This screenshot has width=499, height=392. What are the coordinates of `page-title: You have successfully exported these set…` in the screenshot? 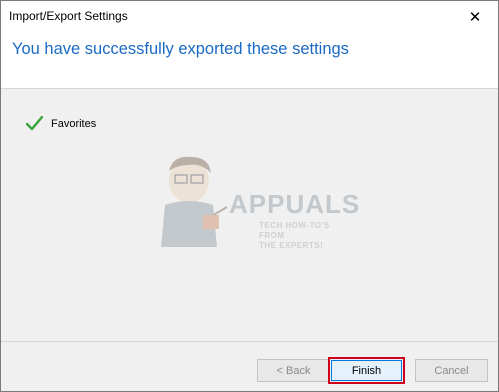 It's located at (180, 49).